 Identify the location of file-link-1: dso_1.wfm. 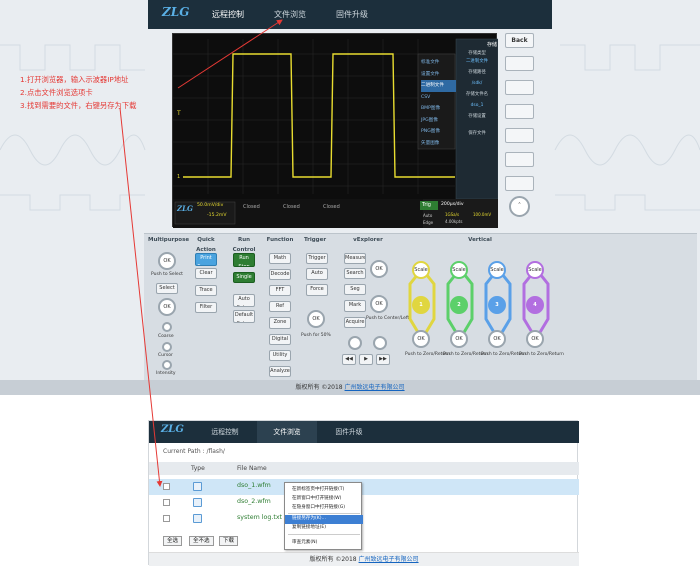
(254, 485).